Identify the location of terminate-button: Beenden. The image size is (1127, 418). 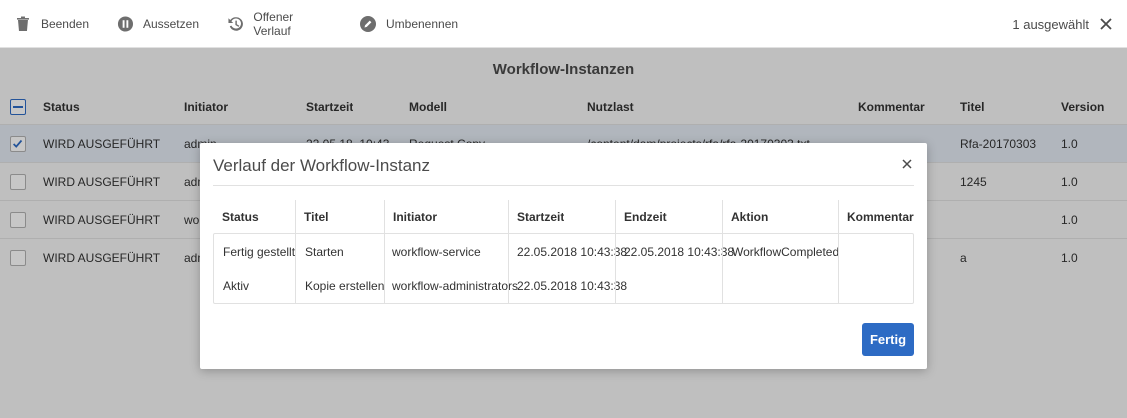
(51, 24).